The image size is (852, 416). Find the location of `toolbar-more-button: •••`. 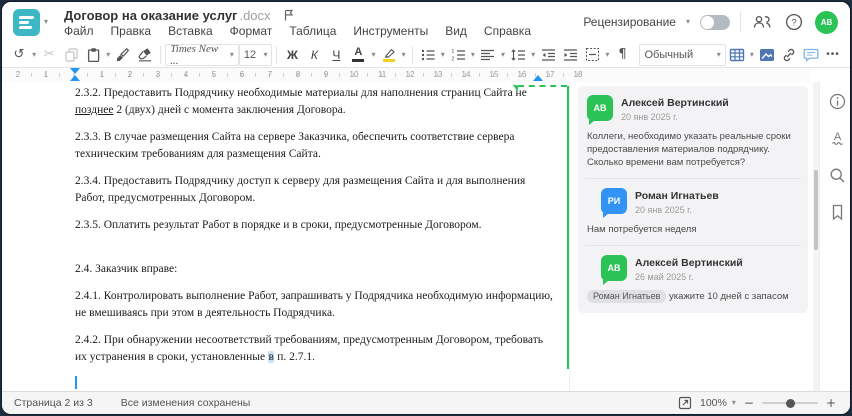

toolbar-more-button: ••• is located at coordinates (833, 55).